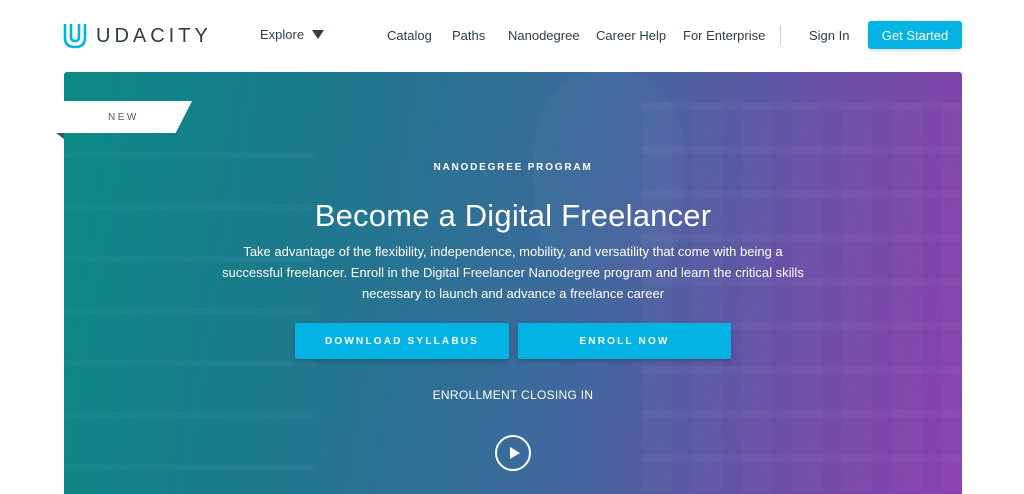 The image size is (1024, 494). Describe the element at coordinates (318, 34) in the screenshot. I see `caret-down-icon` at that location.